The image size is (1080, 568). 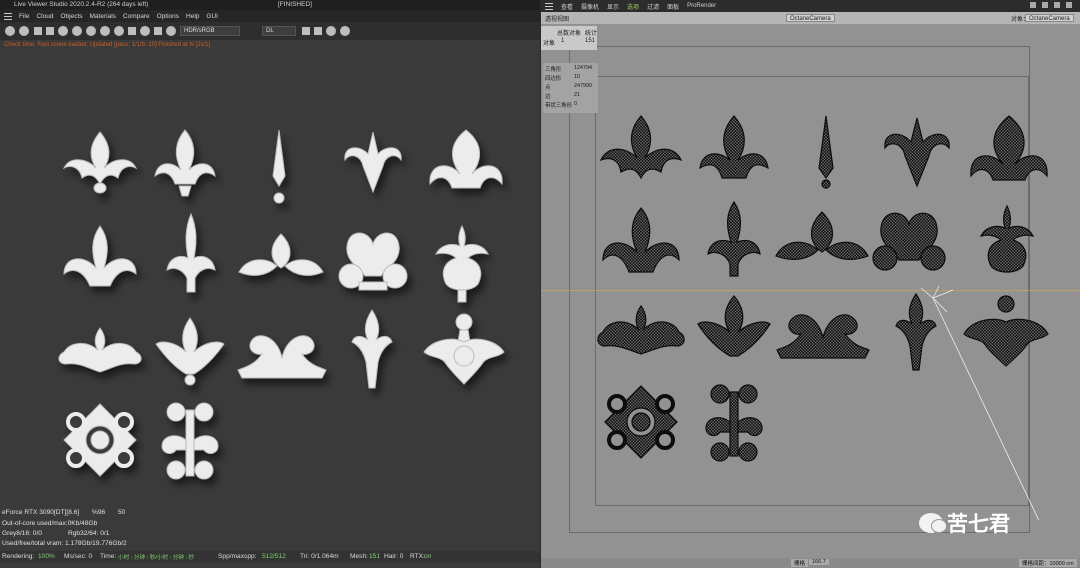 What do you see at coordinates (190, 351) in the screenshot?
I see `render-tulip-ornament` at bounding box center [190, 351].